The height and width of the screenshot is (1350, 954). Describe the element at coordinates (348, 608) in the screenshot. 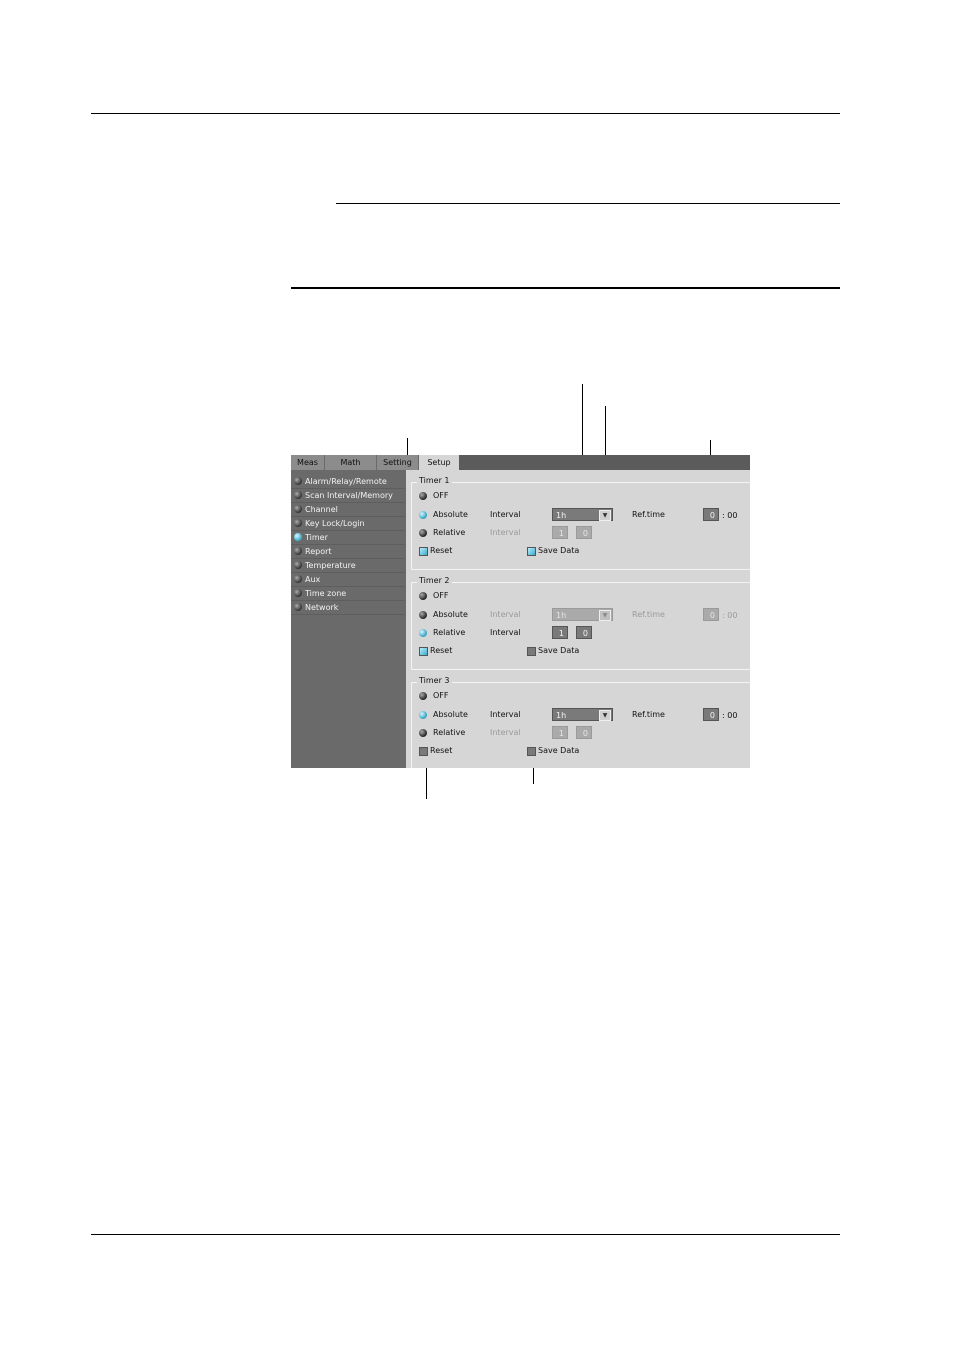

I see `sidebar-item-network: Network` at that location.